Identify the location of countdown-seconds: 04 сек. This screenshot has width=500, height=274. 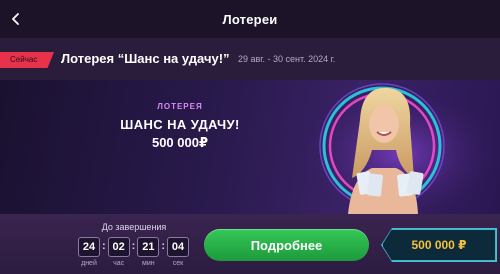
(178, 252).